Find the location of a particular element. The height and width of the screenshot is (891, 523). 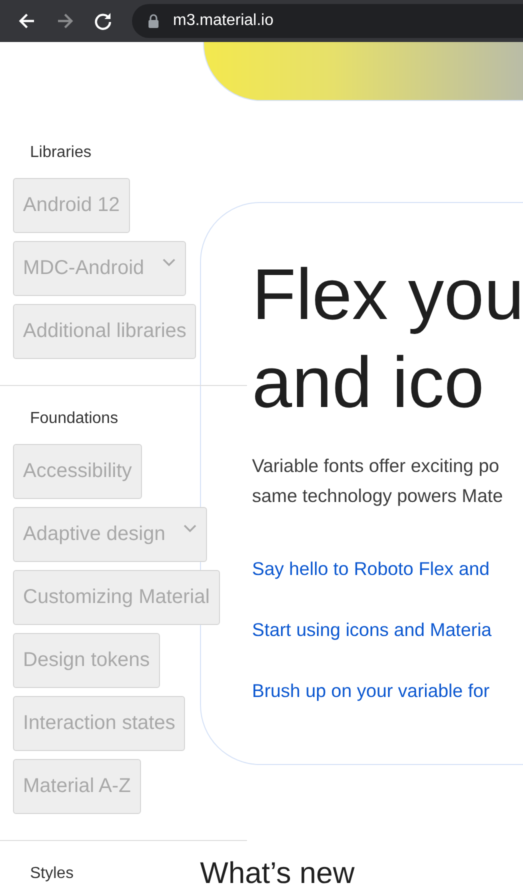

nav-item: Material A-Z is located at coordinates (77, 786).